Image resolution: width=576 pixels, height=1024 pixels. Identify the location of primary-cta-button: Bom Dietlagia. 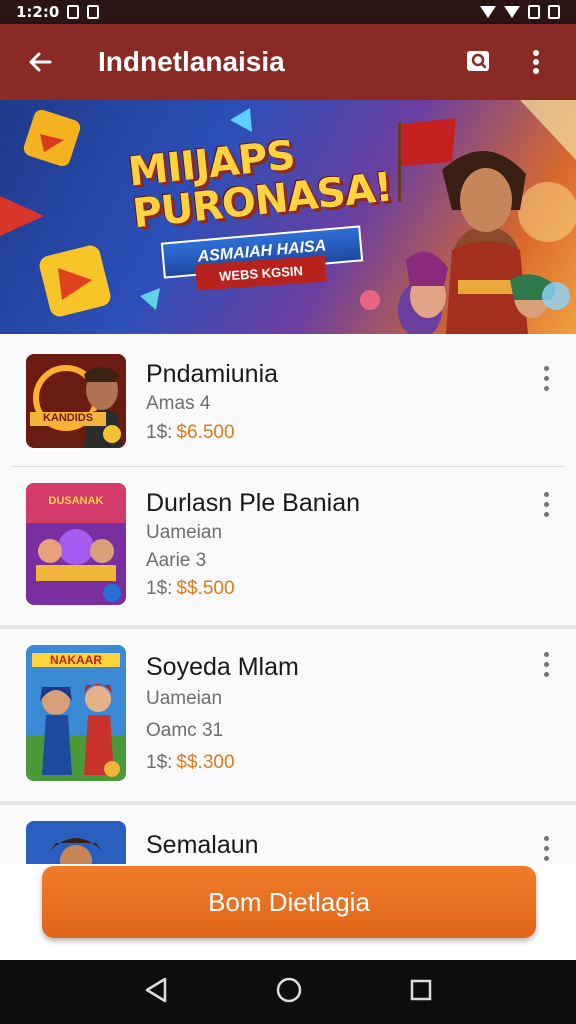
(289, 902).